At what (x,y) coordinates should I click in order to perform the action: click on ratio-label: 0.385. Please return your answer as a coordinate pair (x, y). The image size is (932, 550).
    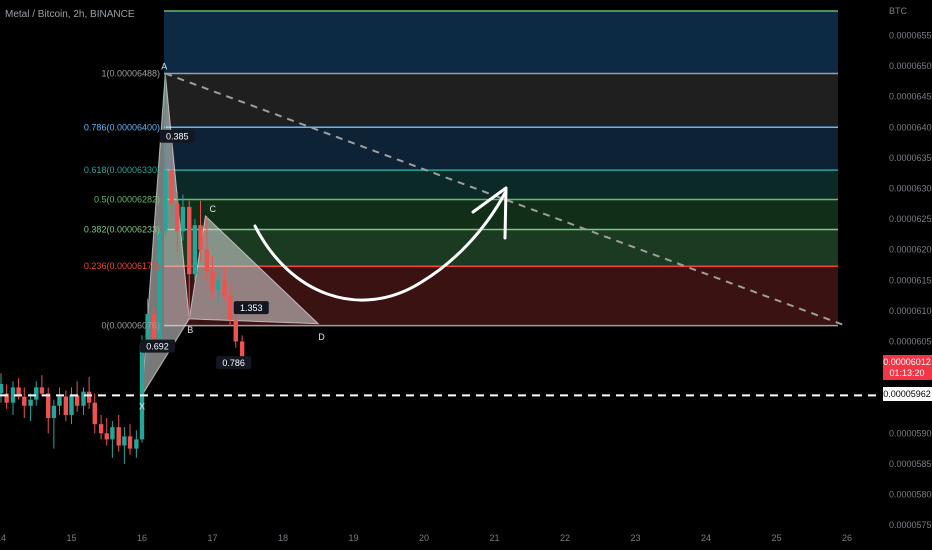
    Looking at the image, I should click on (177, 137).